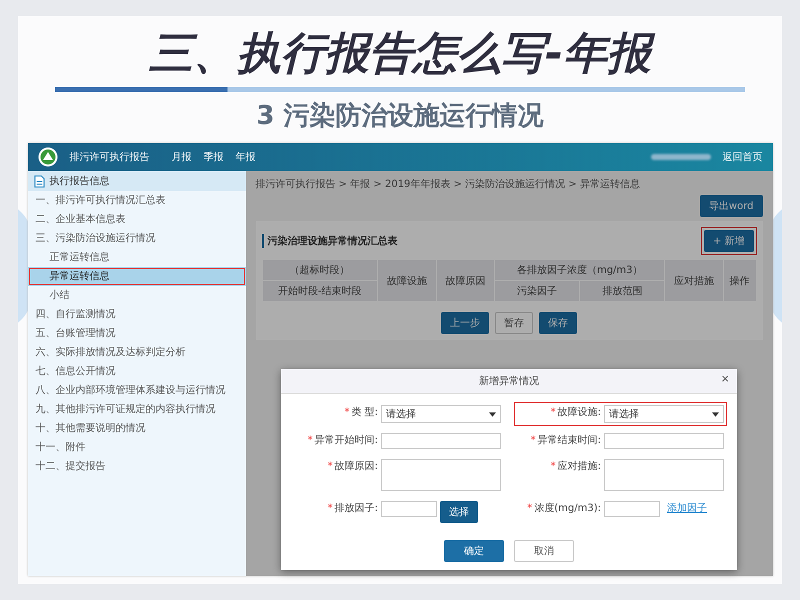 The image size is (800, 600). I want to click on field-label: 应对措施:, so click(579, 467).